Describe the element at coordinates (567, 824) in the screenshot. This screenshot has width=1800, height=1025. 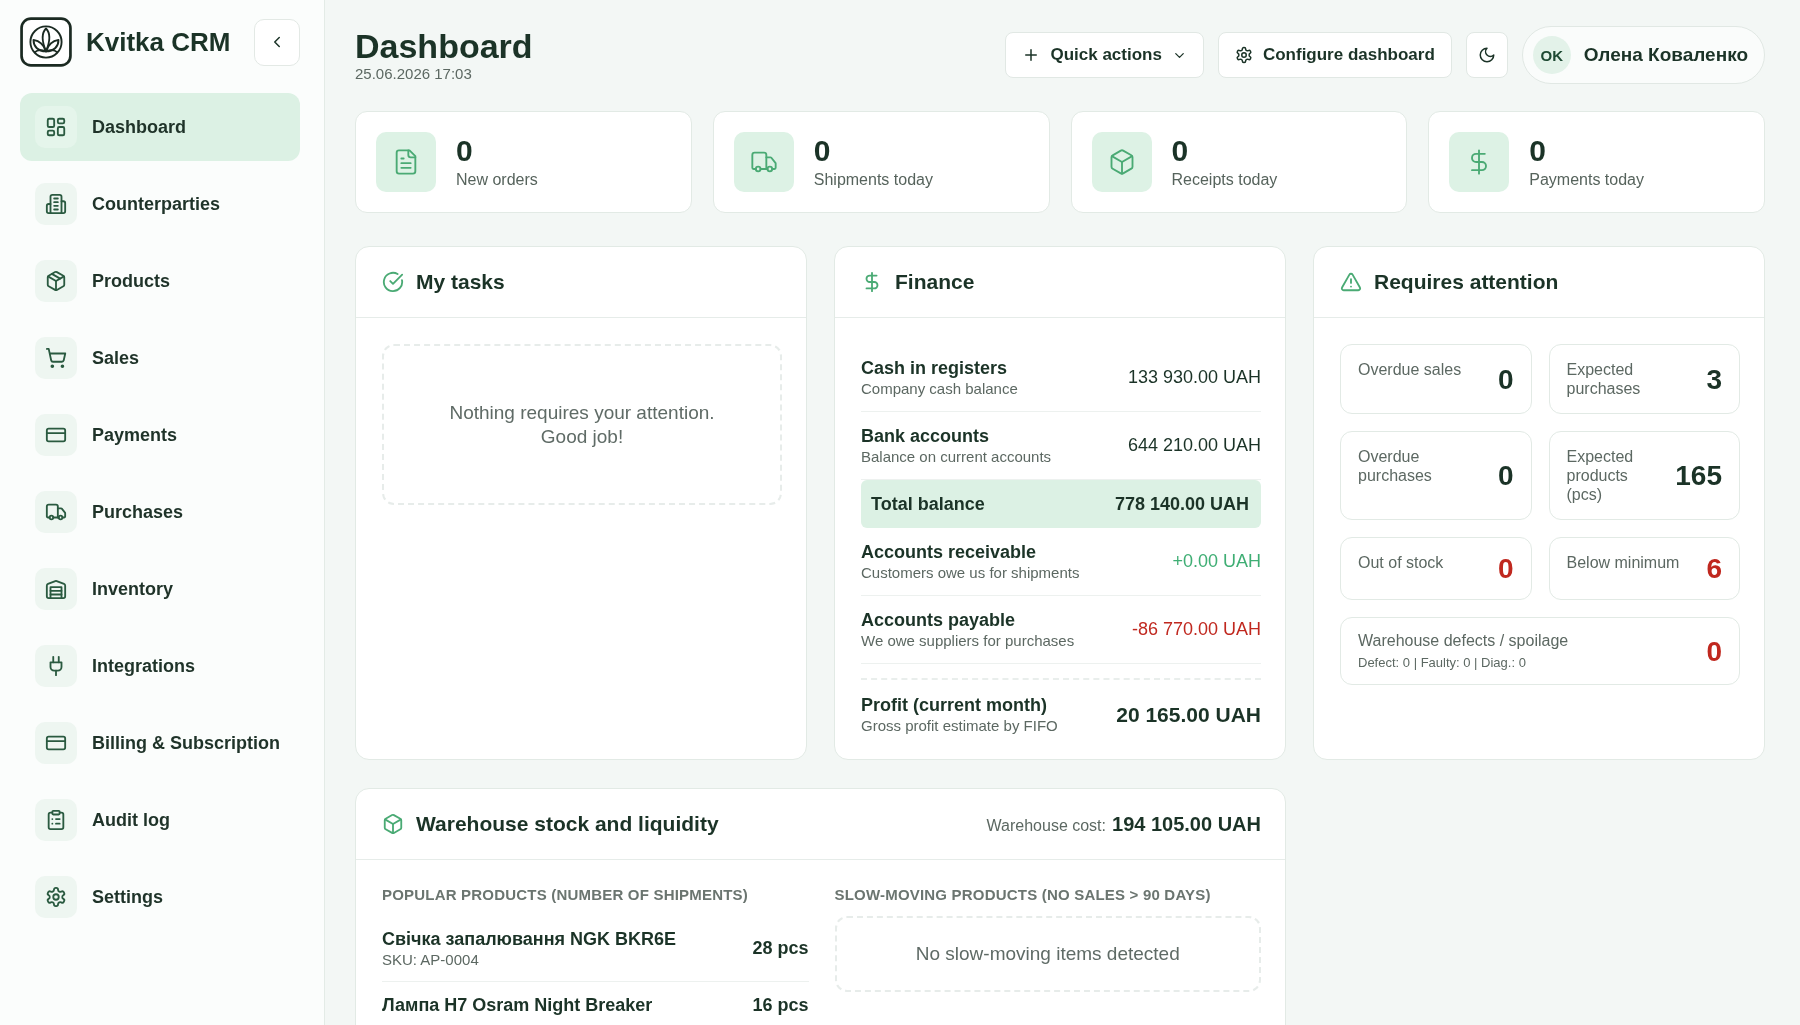
I see `panel-title: Warehouse stock and liquidity` at that location.